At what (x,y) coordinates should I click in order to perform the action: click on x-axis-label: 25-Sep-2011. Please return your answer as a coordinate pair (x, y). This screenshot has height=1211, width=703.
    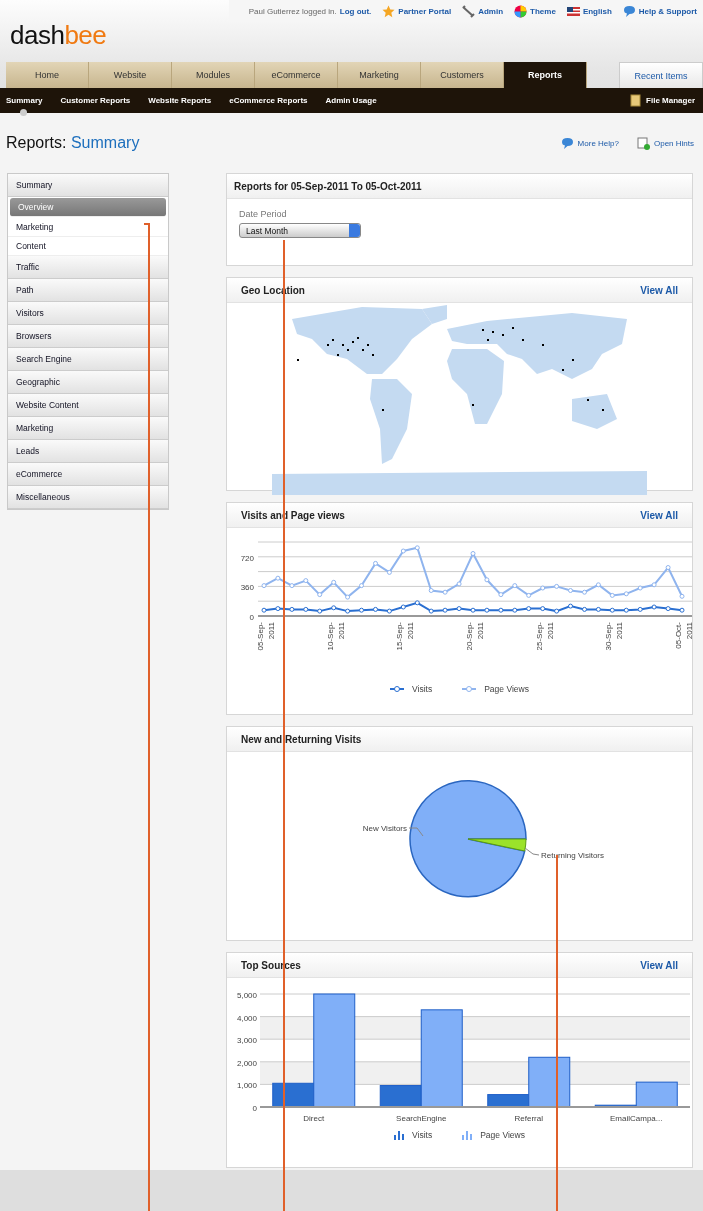
    Looking at the image, I should click on (544, 636).